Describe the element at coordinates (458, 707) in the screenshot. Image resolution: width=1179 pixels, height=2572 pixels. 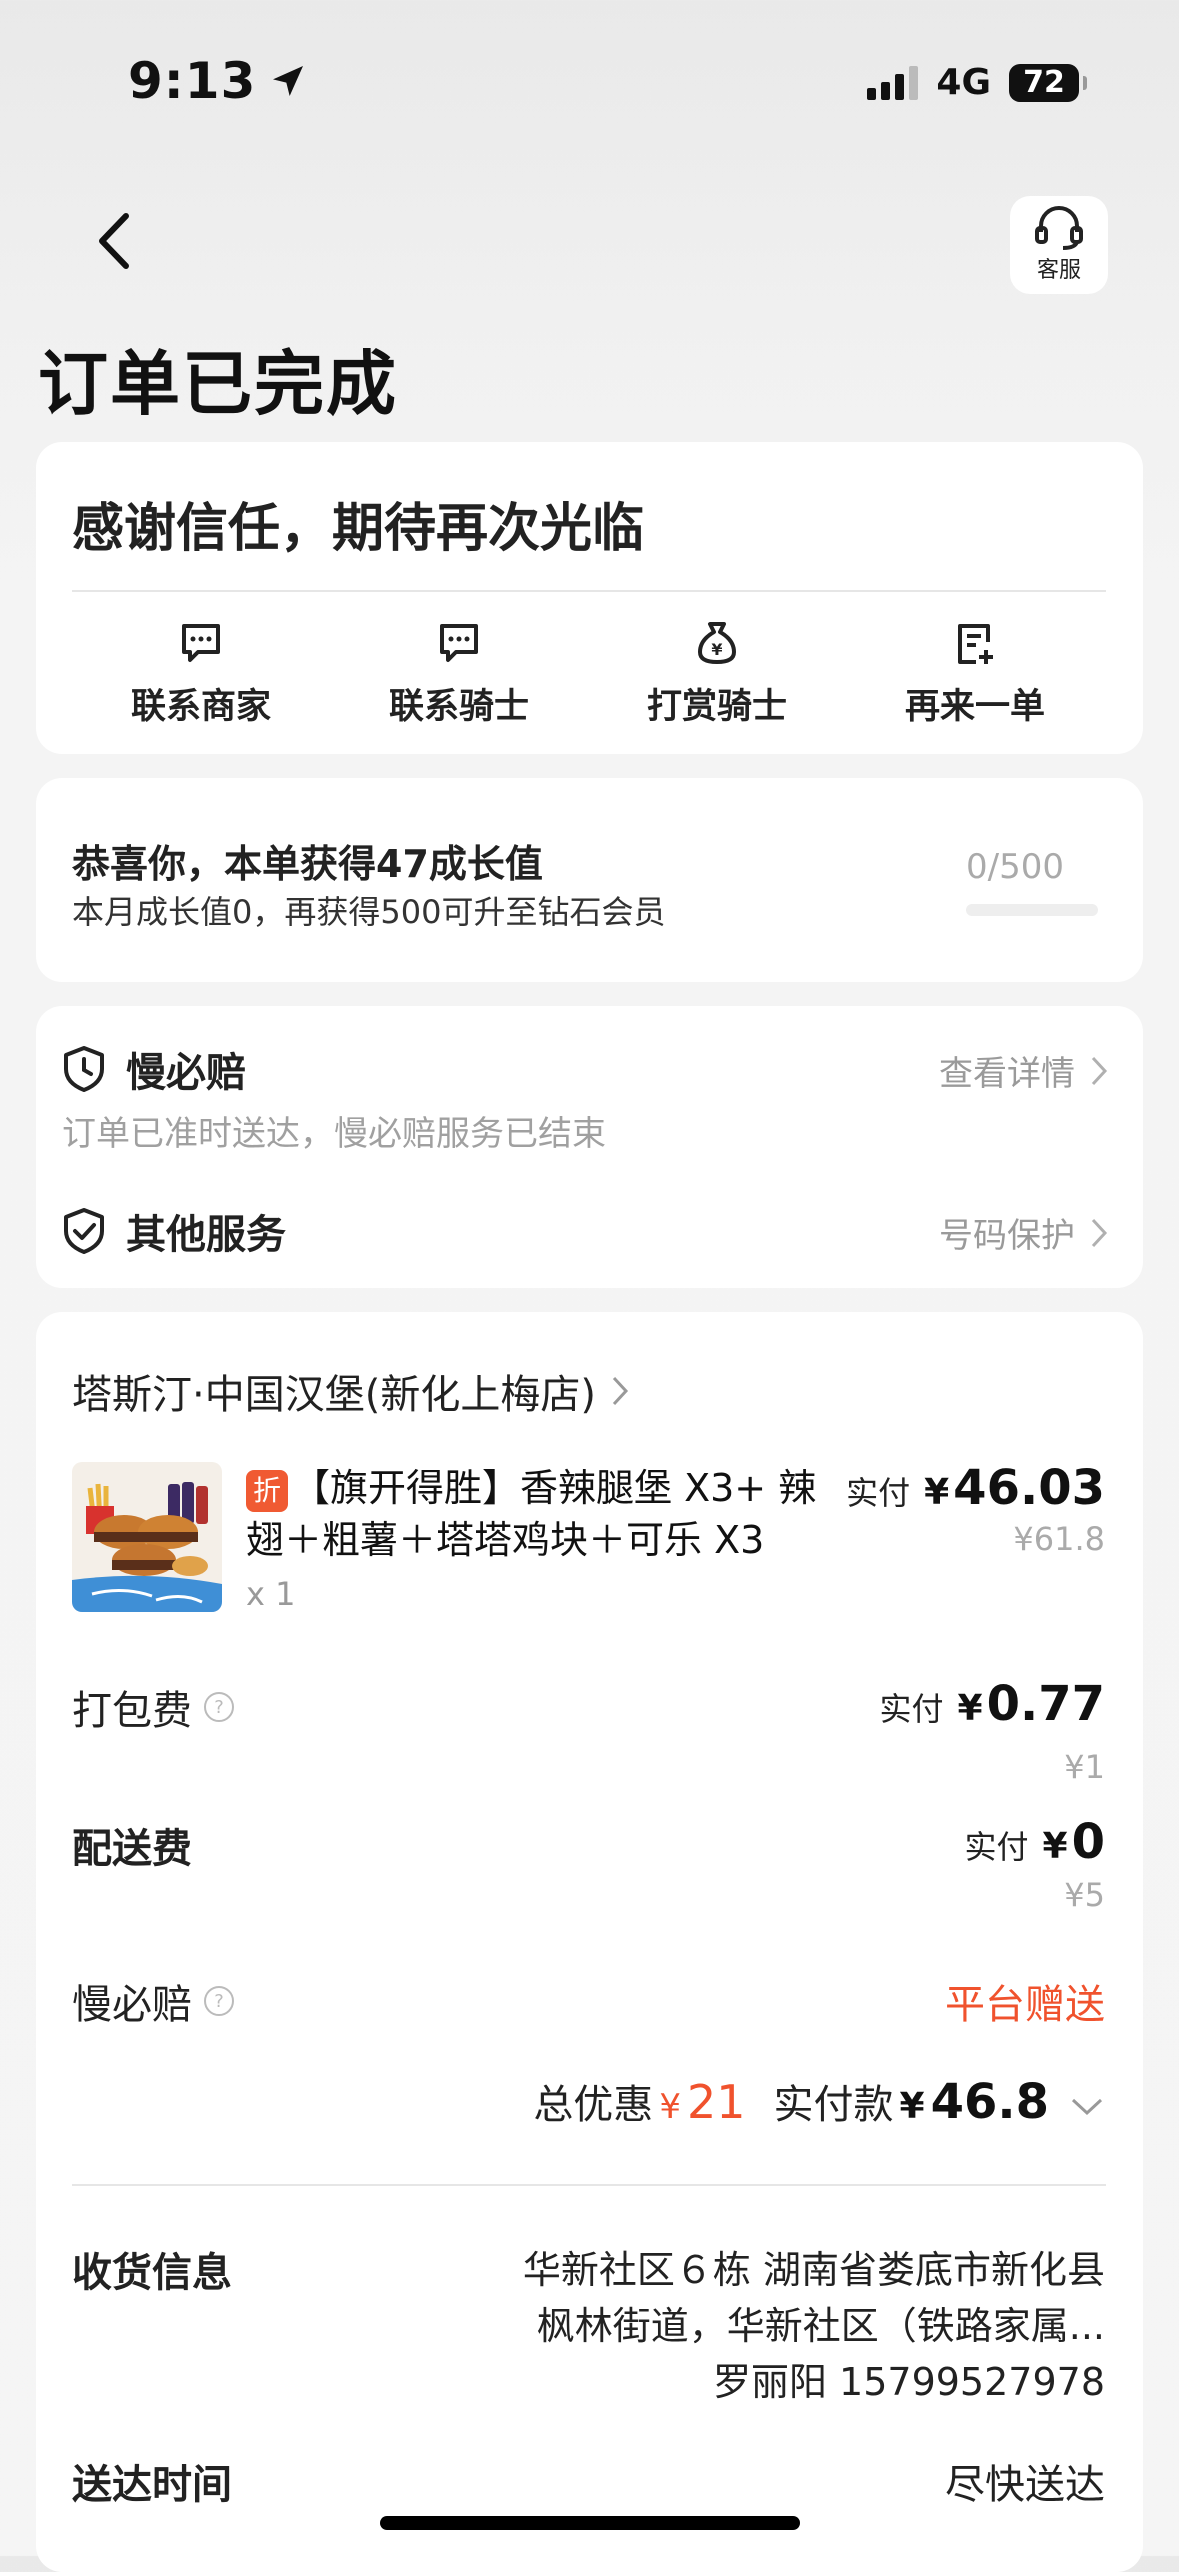
I see `action-label: 联系骑士` at that location.